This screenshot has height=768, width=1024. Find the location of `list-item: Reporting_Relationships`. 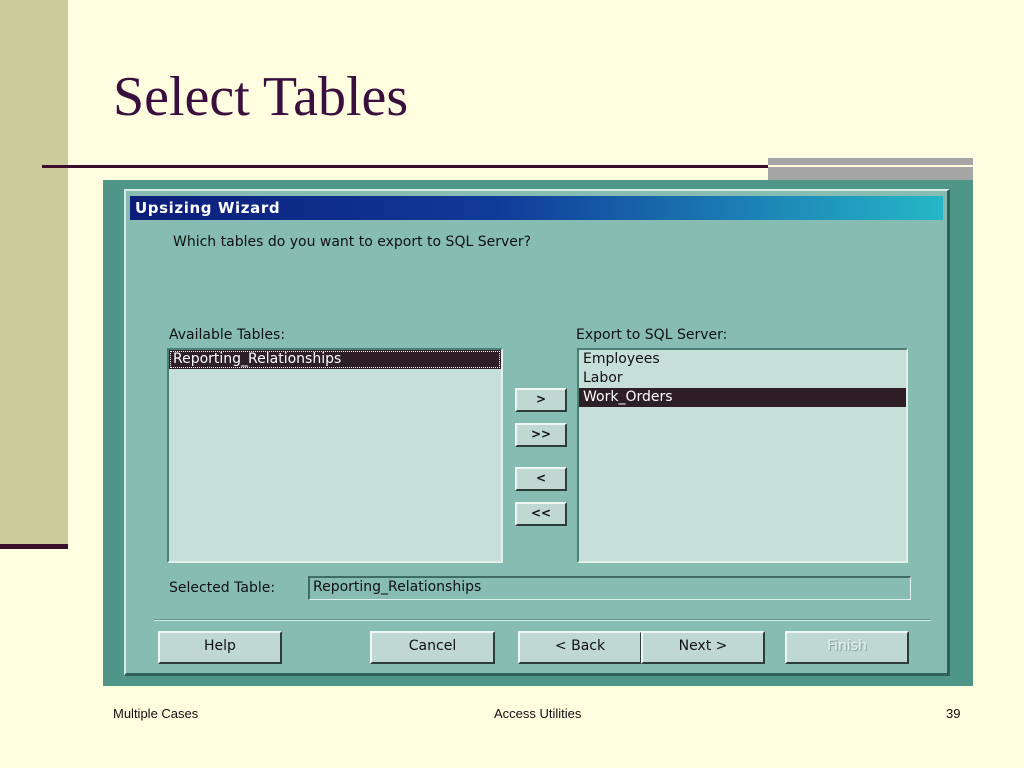

list-item: Reporting_Relationships is located at coordinates (335, 359).